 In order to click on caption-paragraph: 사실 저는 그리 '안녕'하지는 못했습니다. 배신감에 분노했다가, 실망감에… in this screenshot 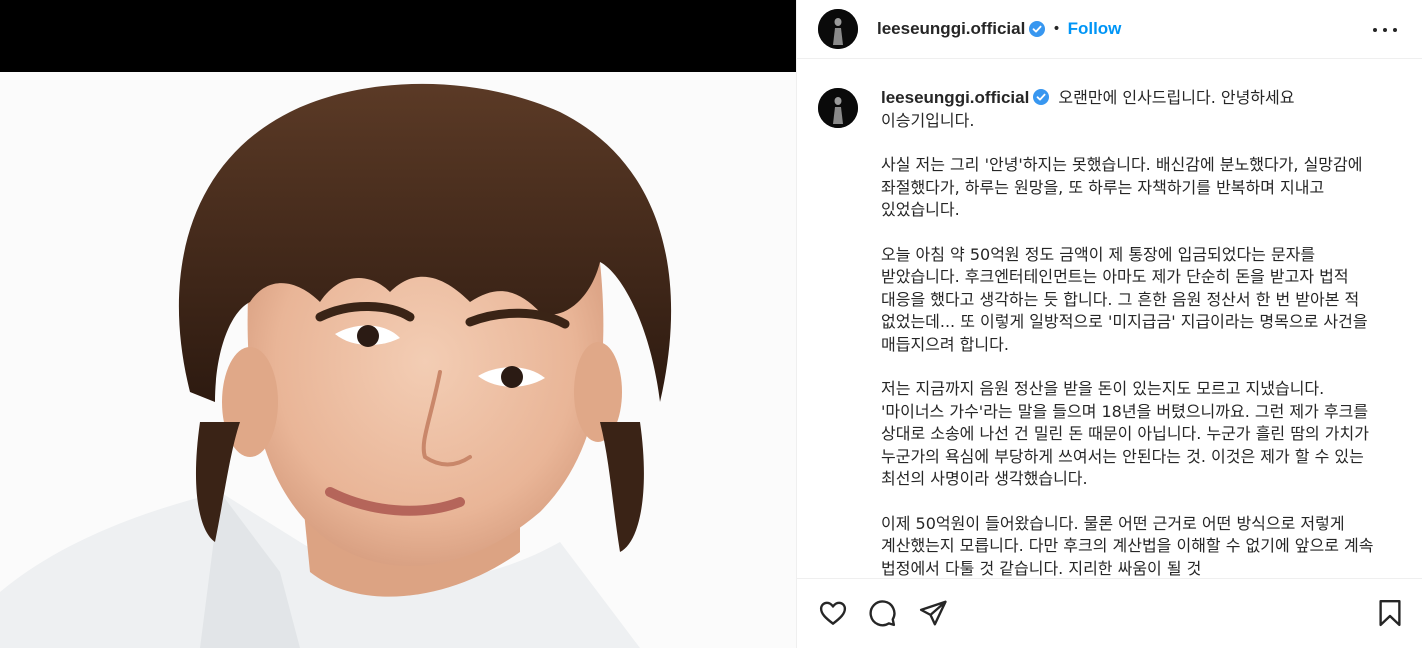, I will do `click(1122, 187)`.